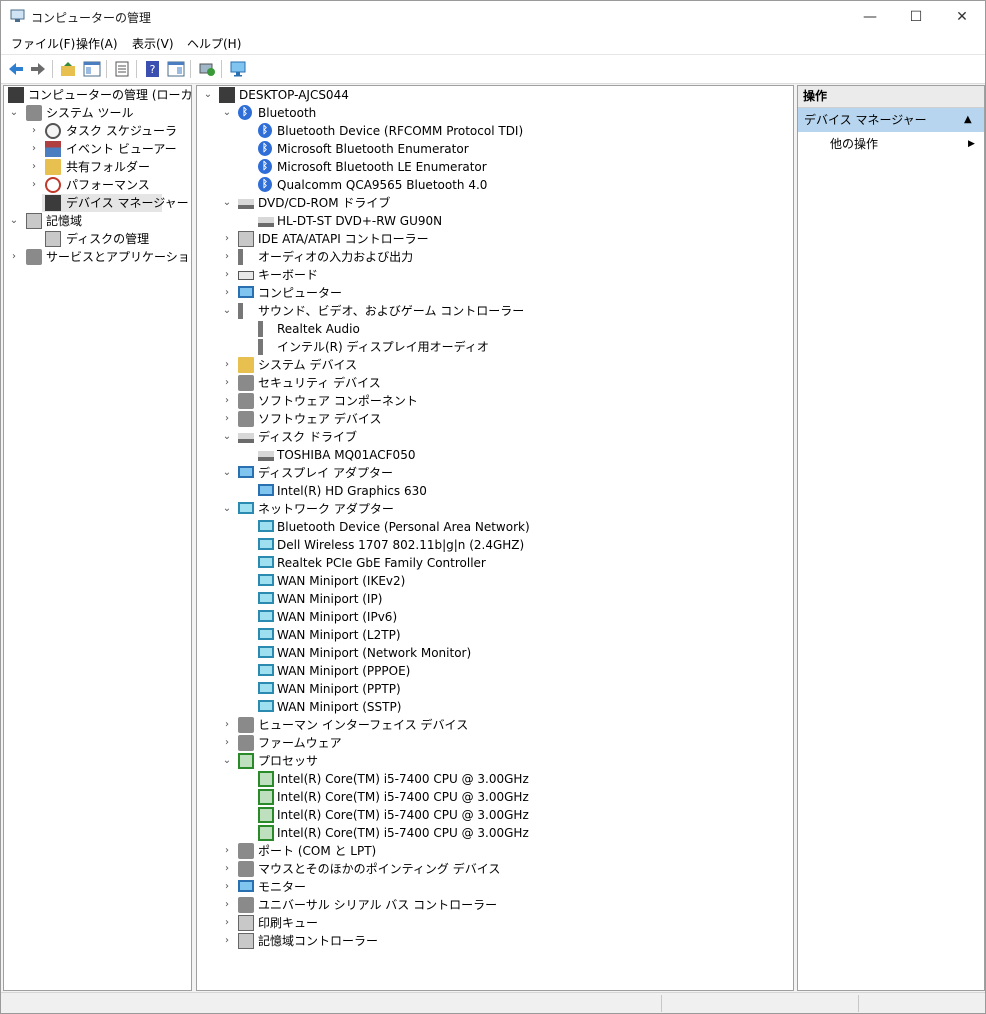 The image size is (986, 1014). I want to click on device-category: › ヒューマン インターフェイス デバイス, so click(495, 725).